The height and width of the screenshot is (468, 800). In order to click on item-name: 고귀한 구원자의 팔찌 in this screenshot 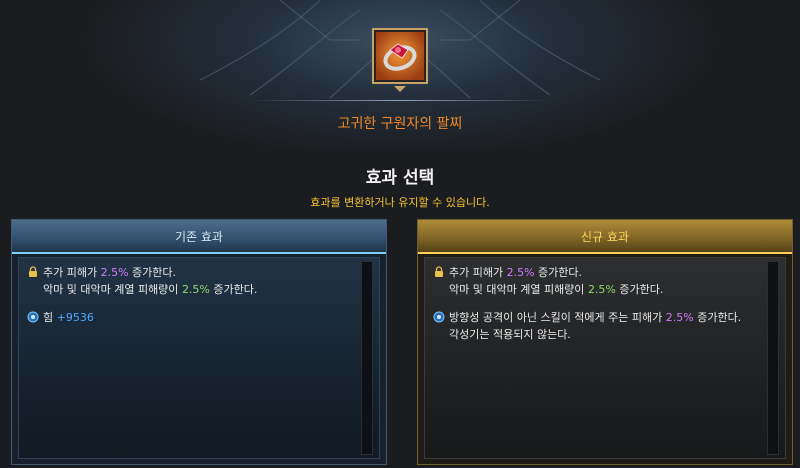, I will do `click(400, 124)`.